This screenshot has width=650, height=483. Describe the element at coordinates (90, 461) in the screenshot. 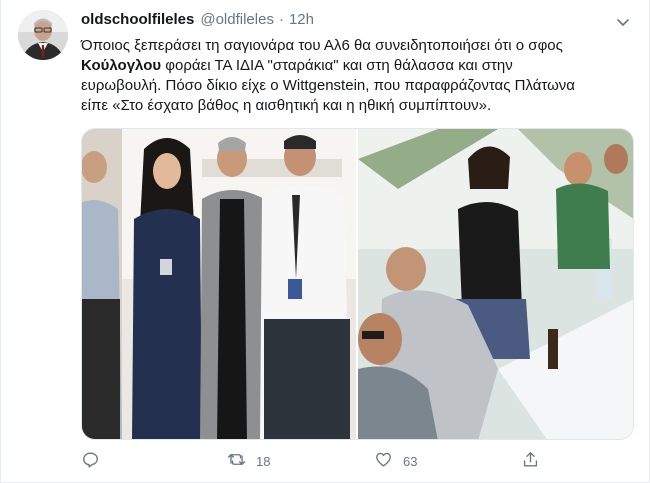

I see `reply-icon` at that location.